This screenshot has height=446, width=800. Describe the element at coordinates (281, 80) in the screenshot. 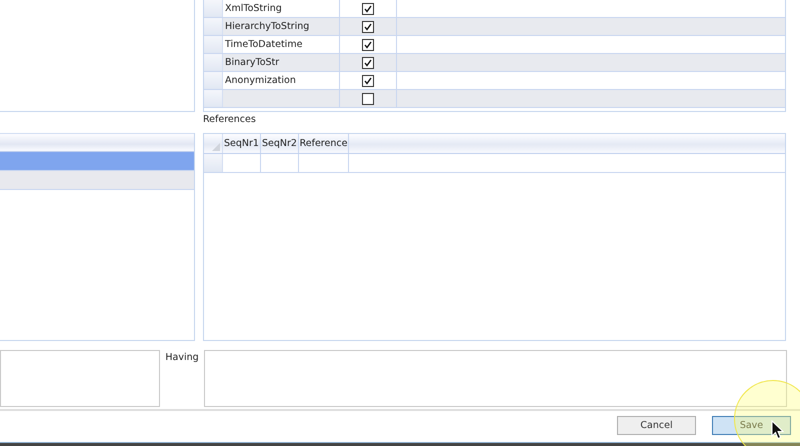

I see `table-cell: Anonymization` at that location.